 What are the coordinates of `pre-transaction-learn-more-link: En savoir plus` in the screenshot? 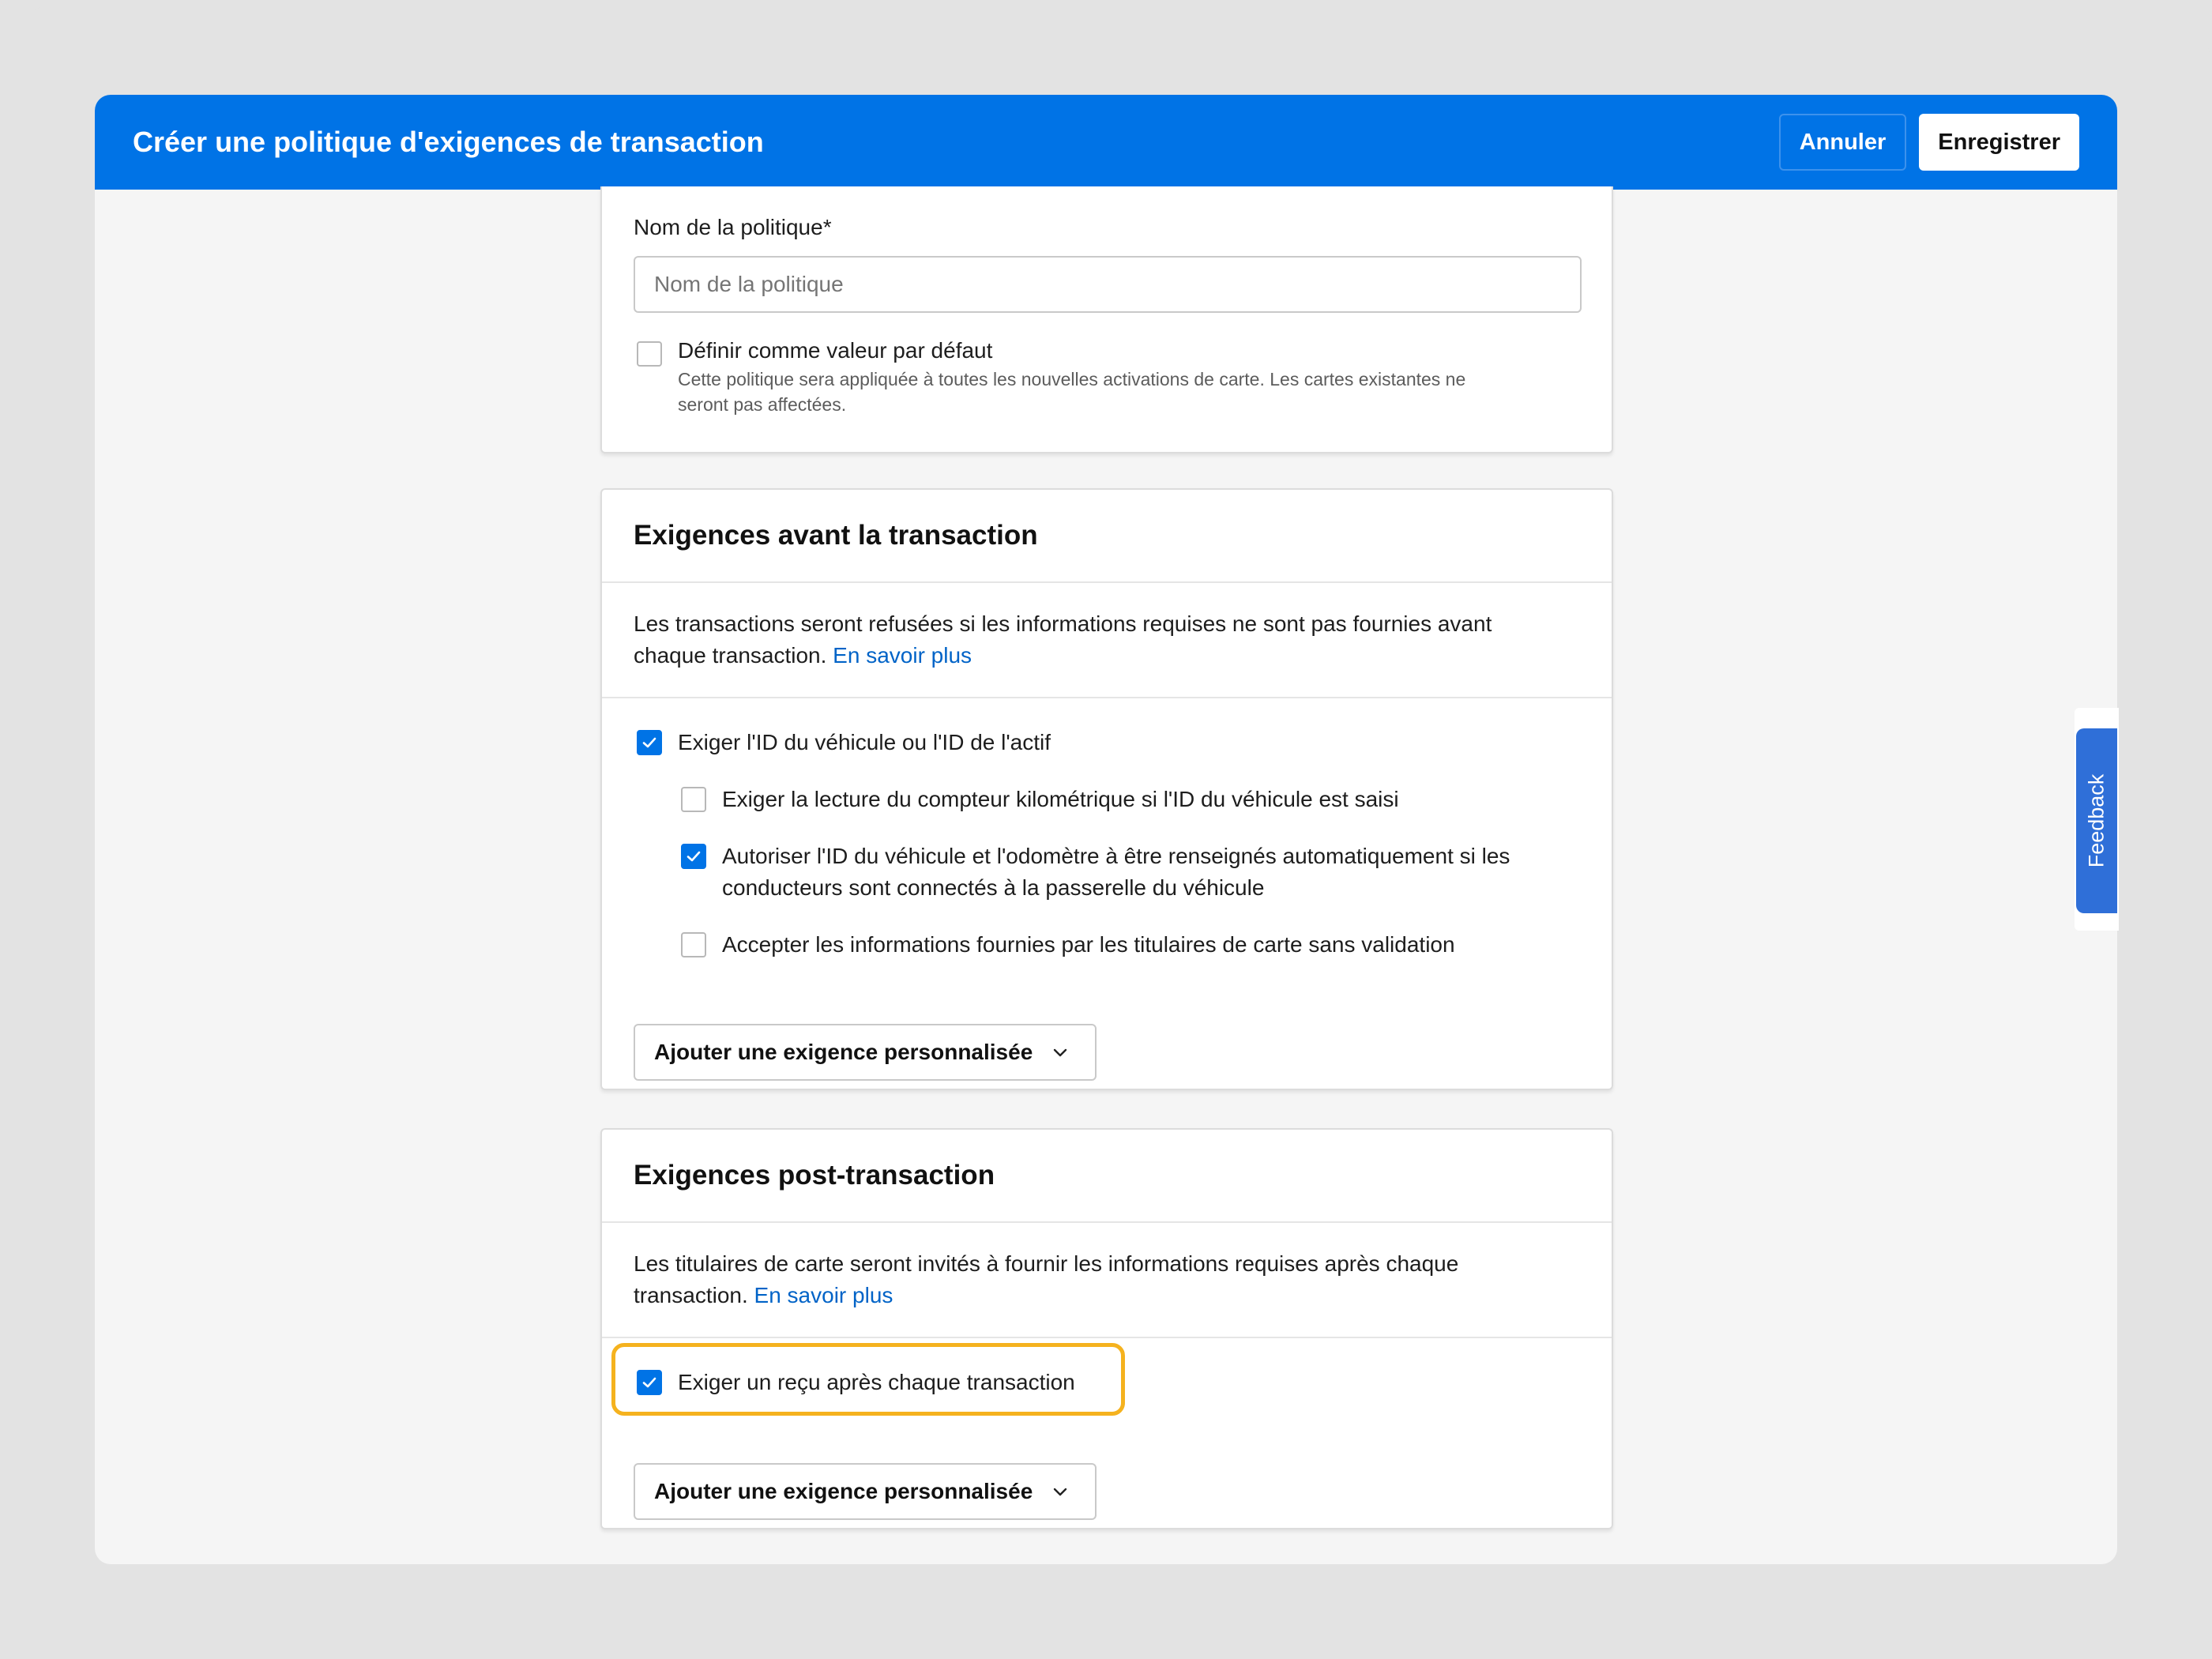 It's located at (903, 655).